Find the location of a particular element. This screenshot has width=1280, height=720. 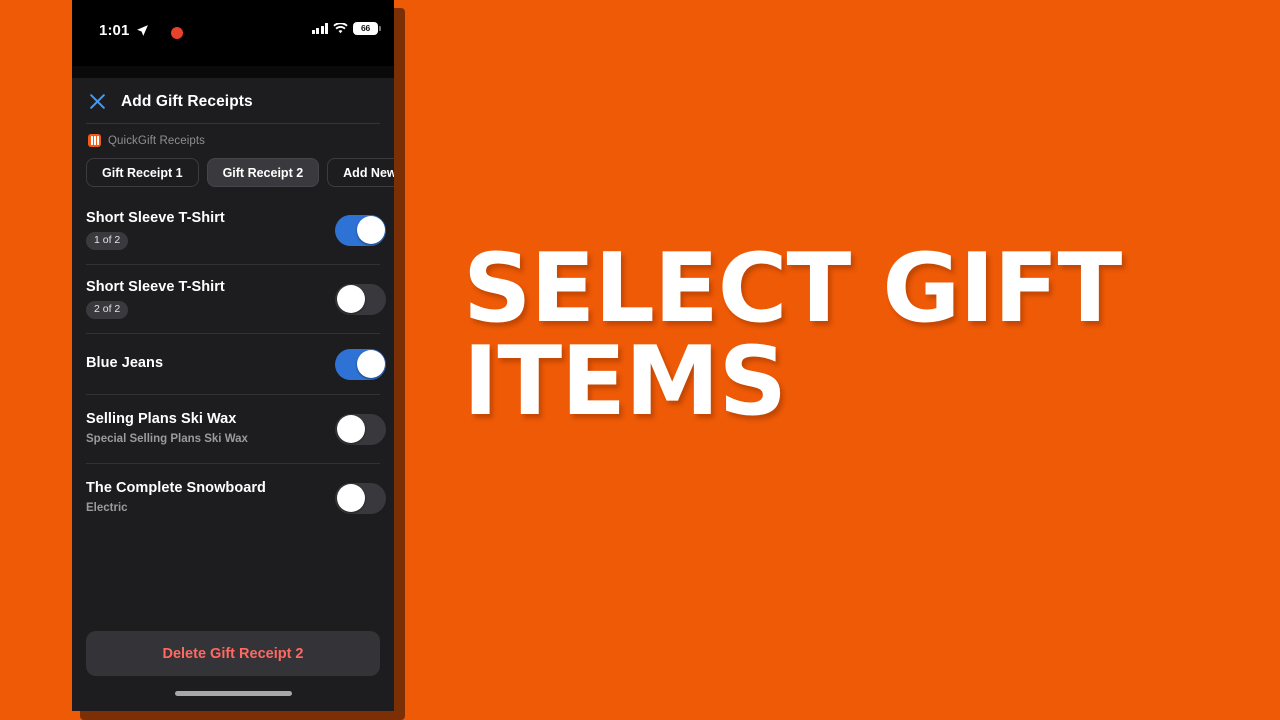

home-indicator-area is located at coordinates (233, 693).